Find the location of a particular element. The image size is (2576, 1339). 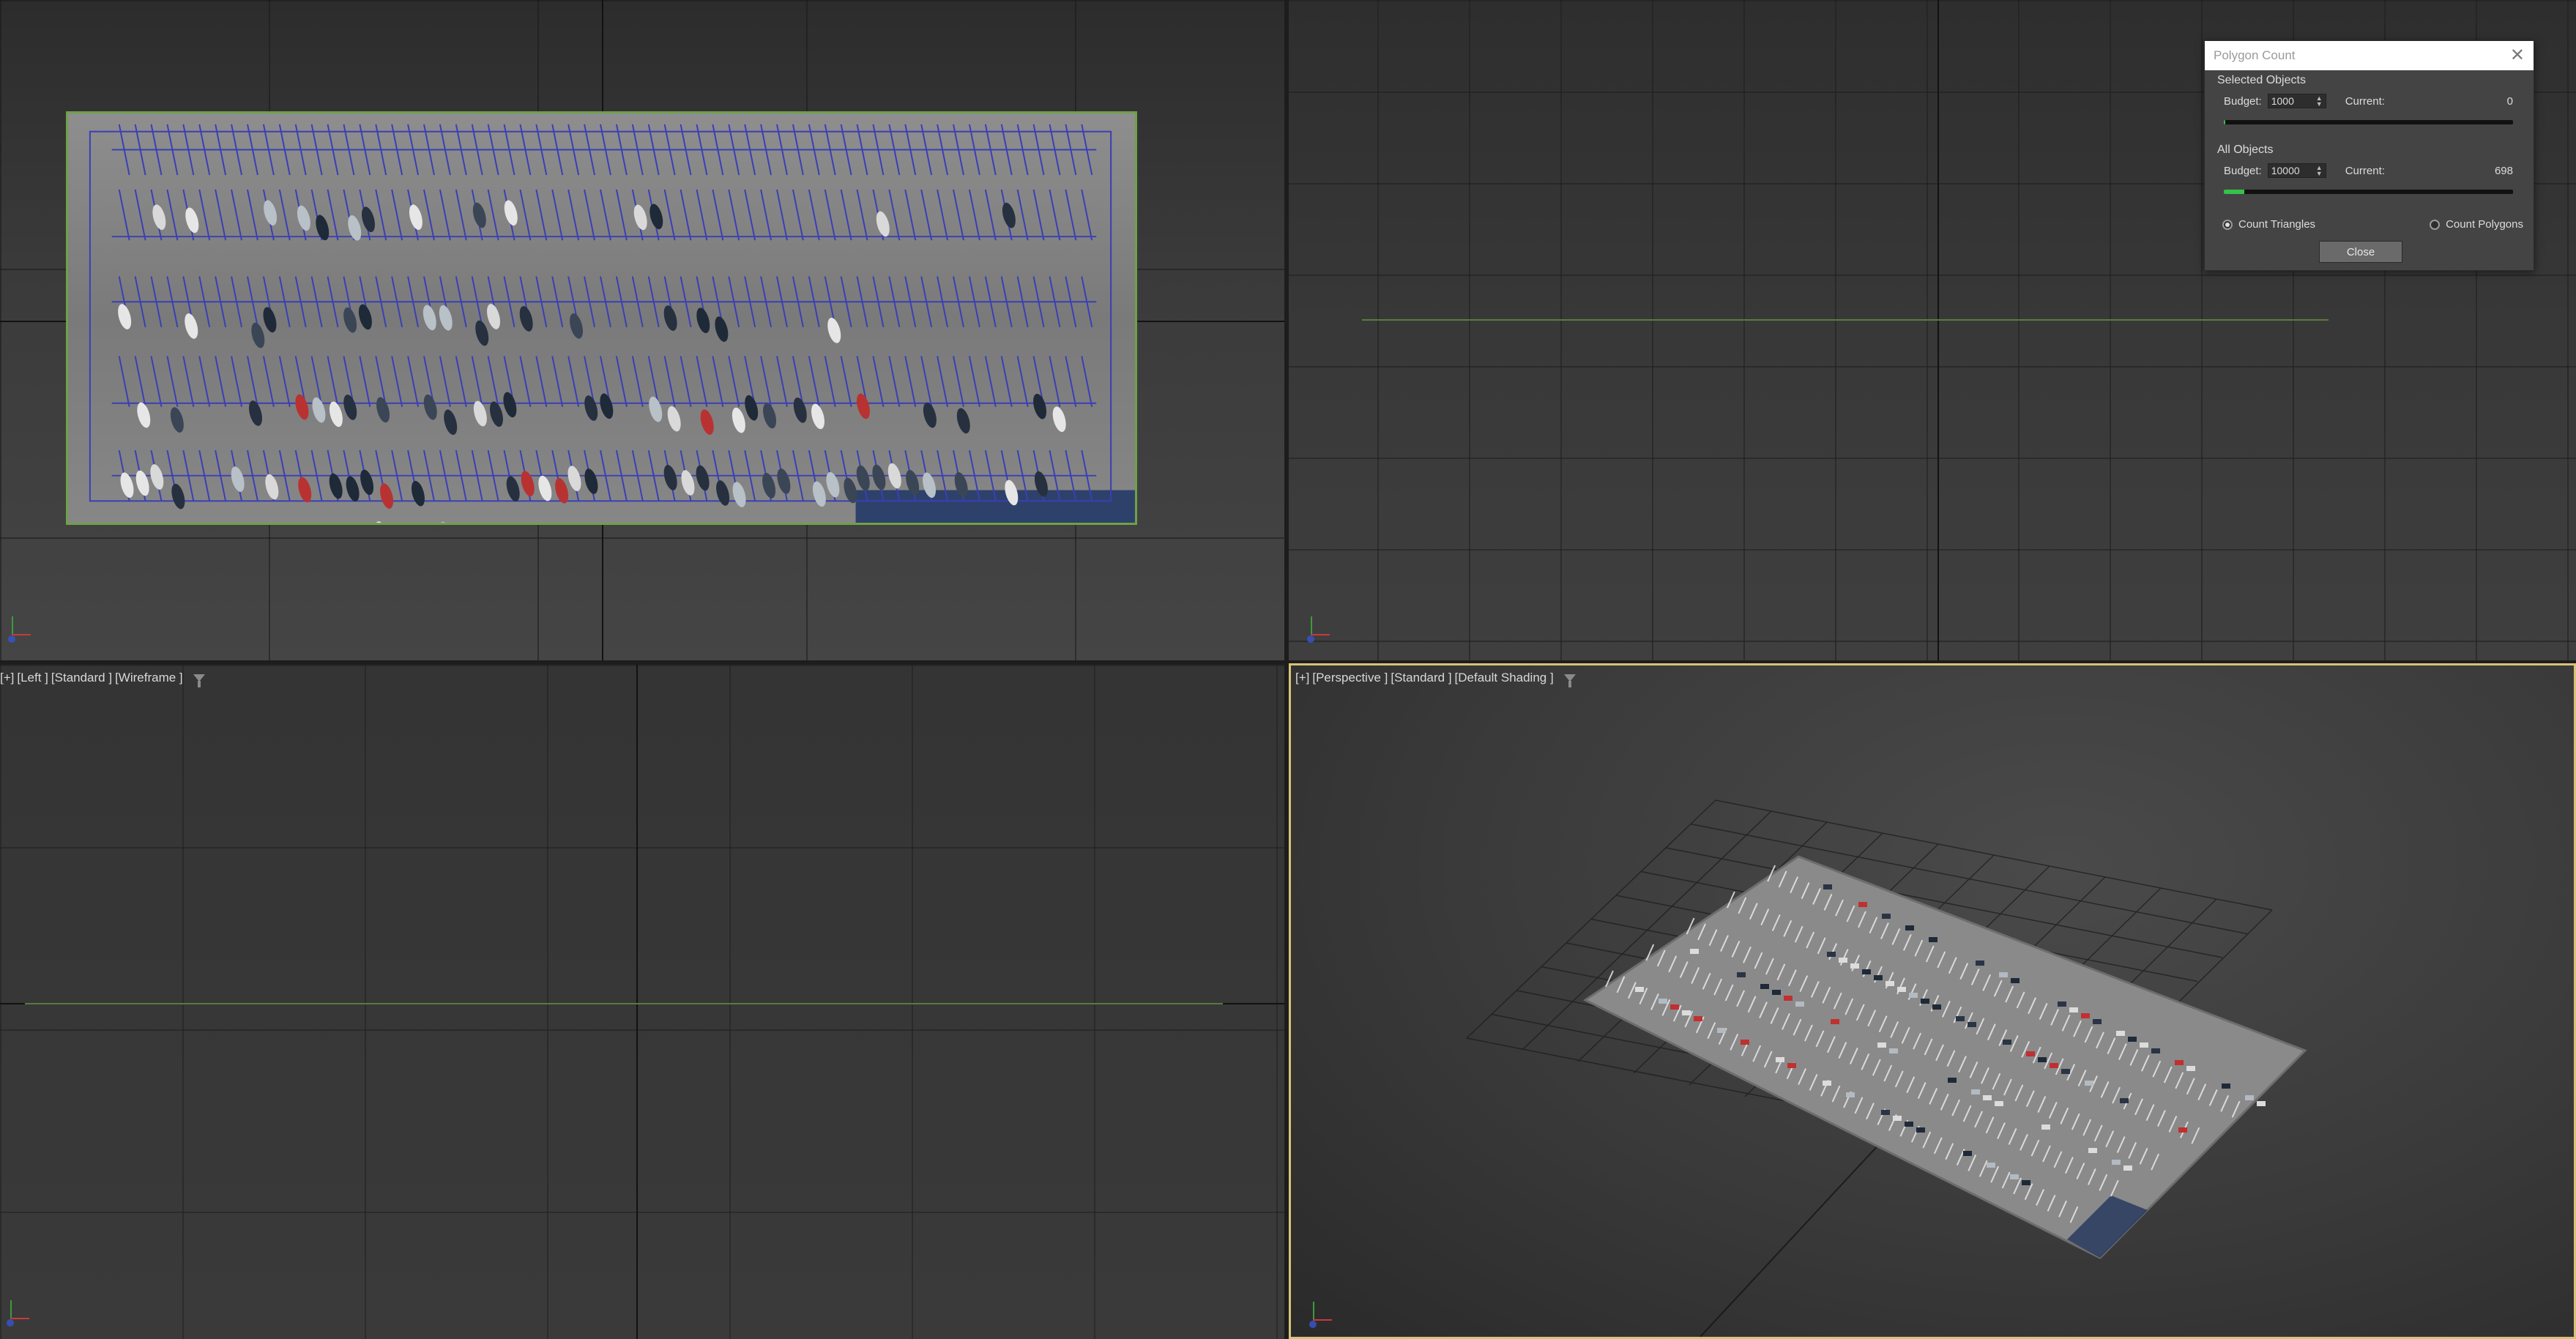

count-polygons-label: Count Polygons is located at coordinates (2484, 224).